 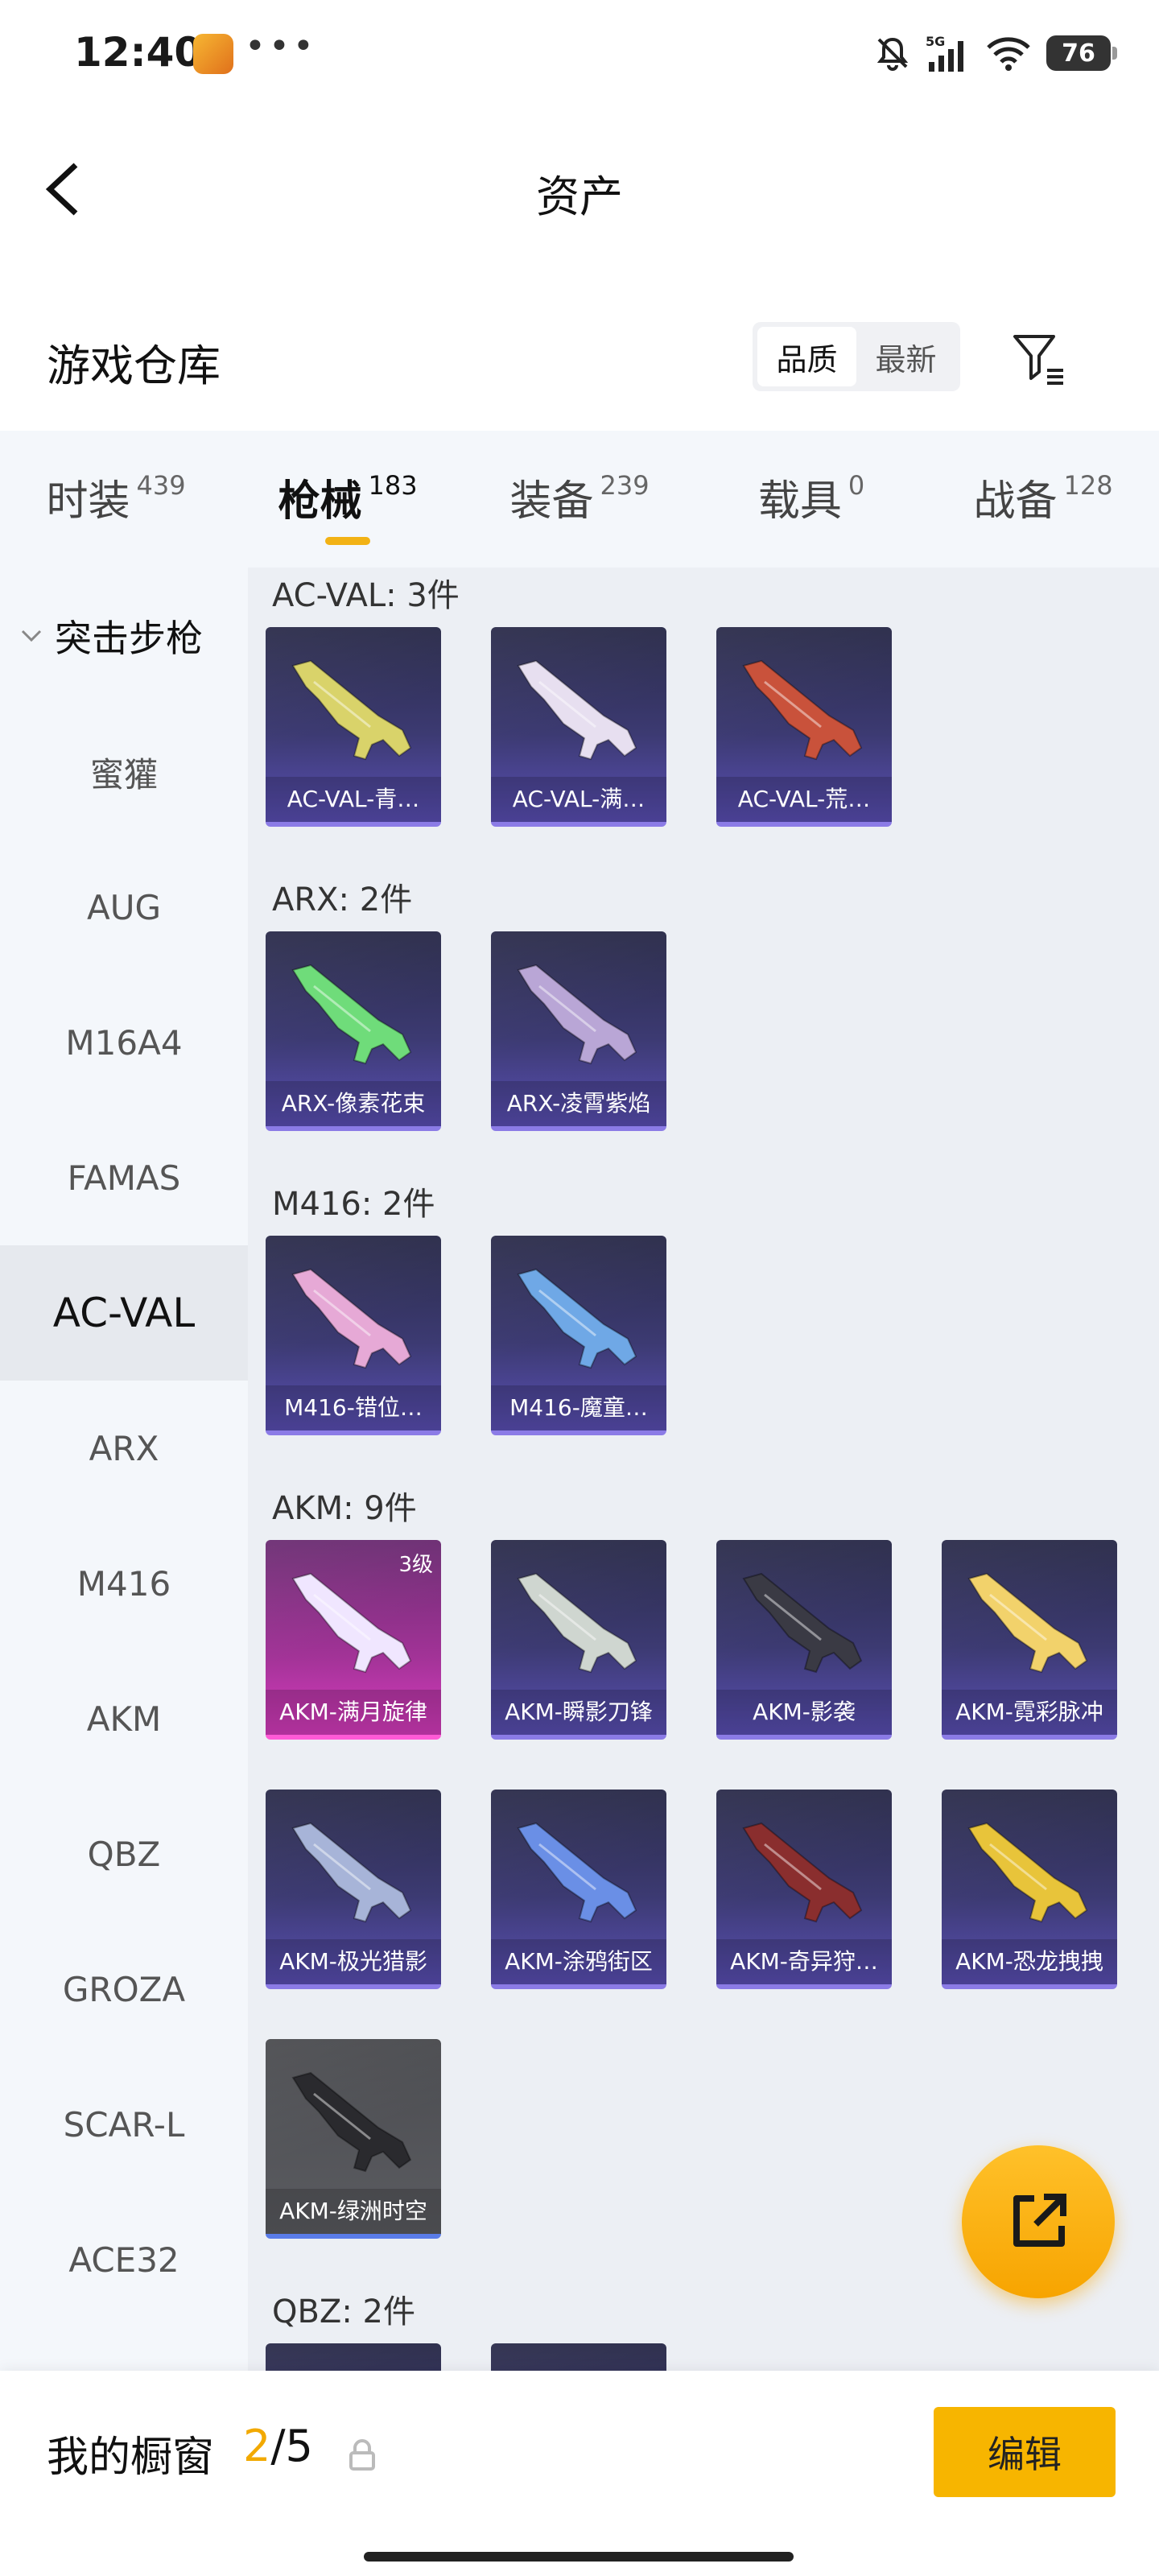 What do you see at coordinates (415, 1565) in the screenshot?
I see `level-badge: 3级` at bounding box center [415, 1565].